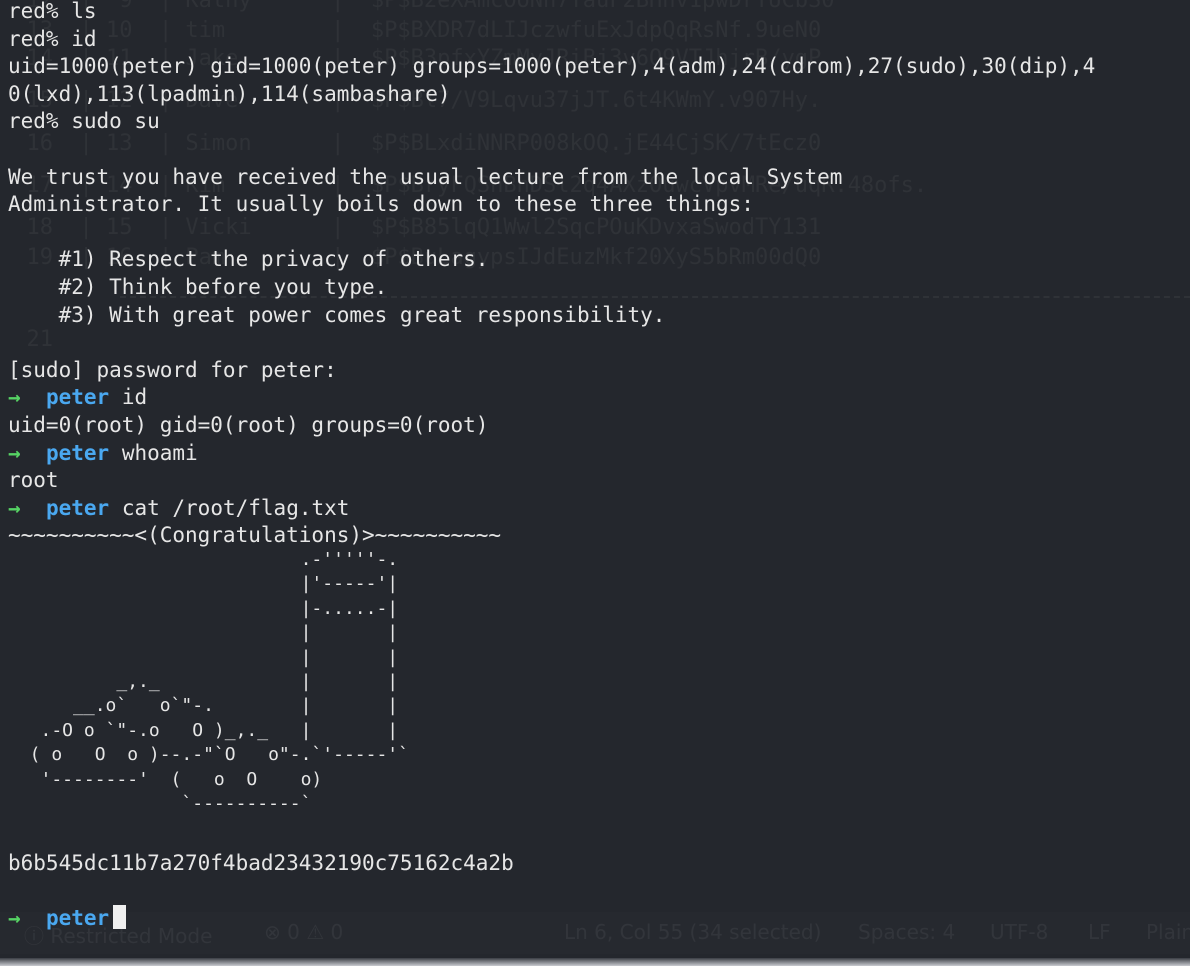 Image resolution: width=1190 pixels, height=966 pixels. What do you see at coordinates (120, 917) in the screenshot?
I see `terminal-cursor` at bounding box center [120, 917].